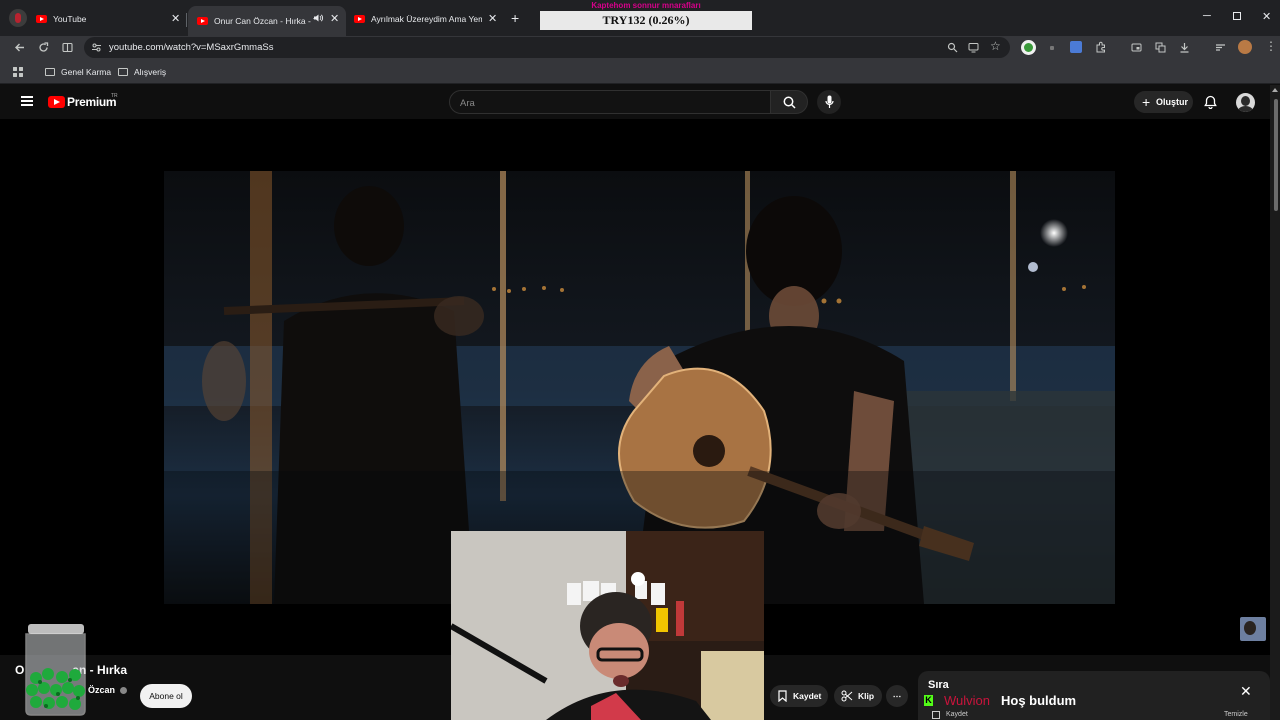 This screenshot has height=720, width=1280. What do you see at coordinates (150, 72) in the screenshot?
I see `bookmark-label: Alışveriş` at bounding box center [150, 72].